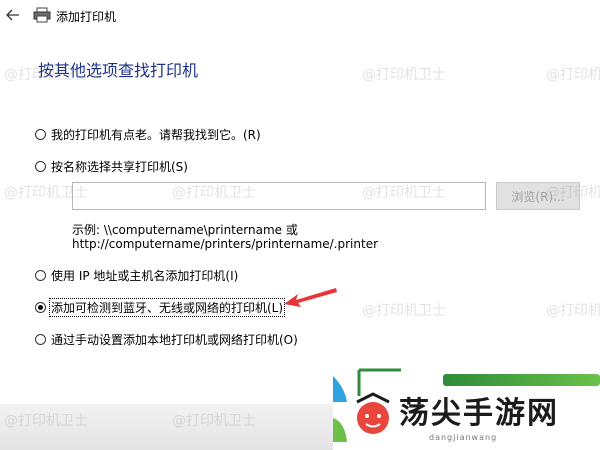  Describe the element at coordinates (86, 17) in the screenshot. I see `window-title: 添加打印机` at that location.